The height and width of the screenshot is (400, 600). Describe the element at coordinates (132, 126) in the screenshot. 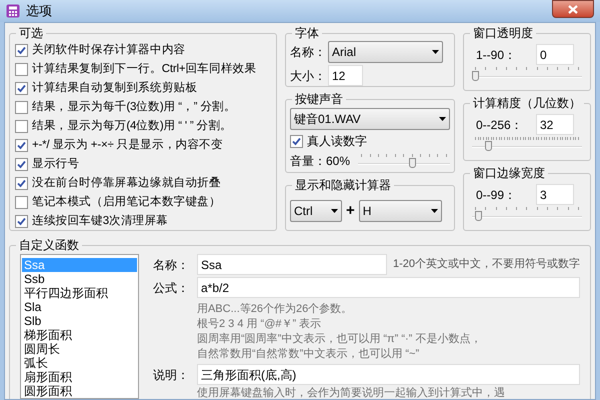

I see `checkbox-label: 结果，显示为每万(4位数)用 “ ' ” 分割。` at that location.